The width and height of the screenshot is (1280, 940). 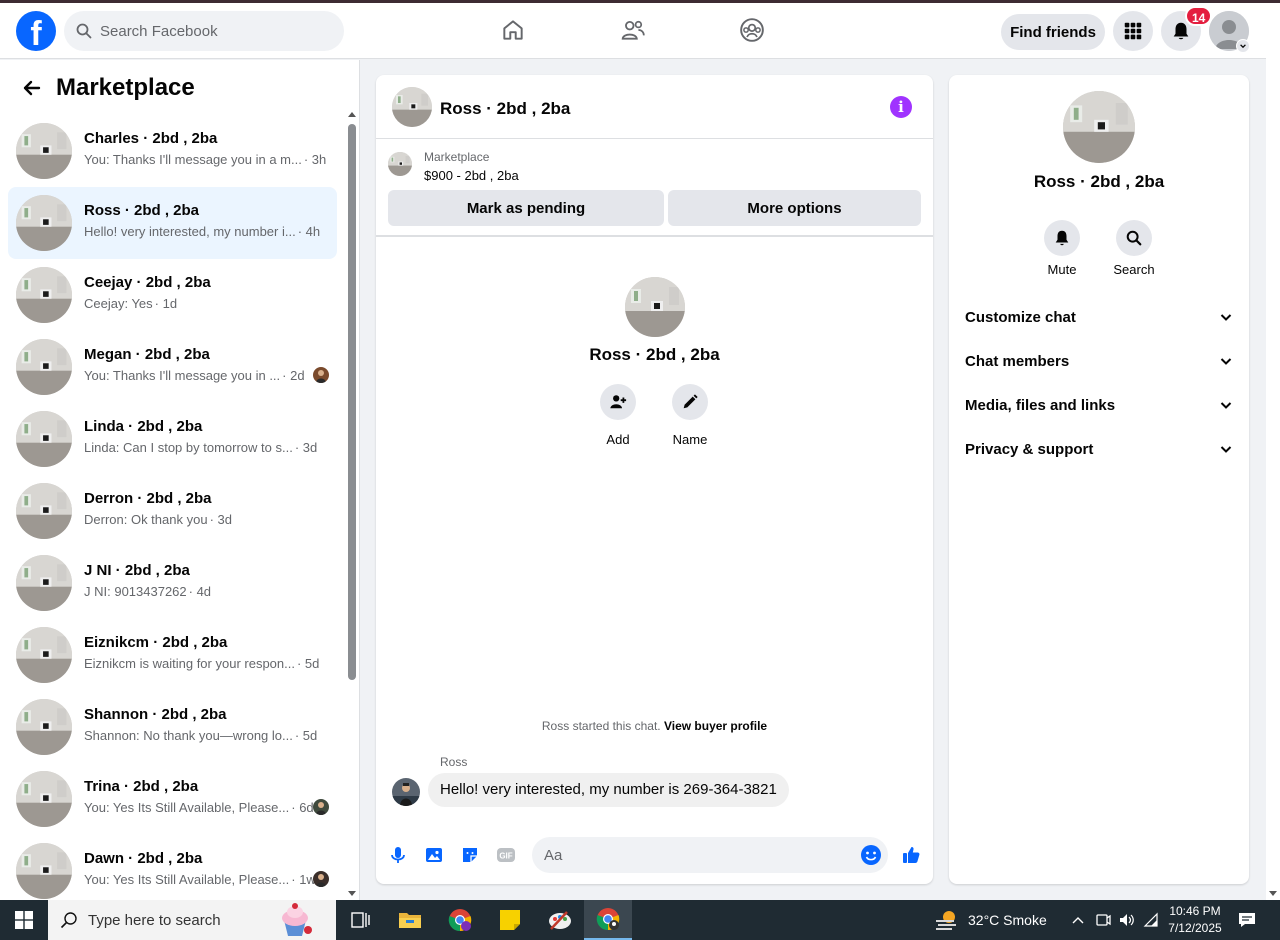 What do you see at coordinates (470, 855) in the screenshot?
I see `sticker-icon` at bounding box center [470, 855].